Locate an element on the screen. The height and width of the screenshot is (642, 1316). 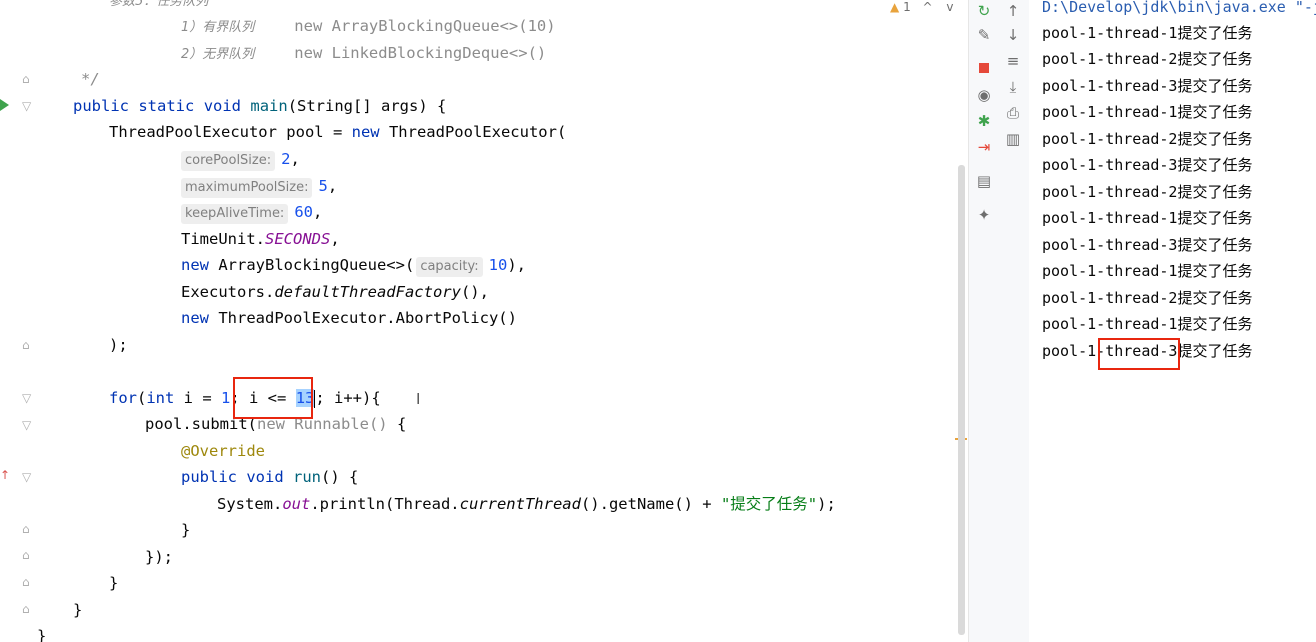
rerun-icon: ↻ is located at coordinates (984, 11).